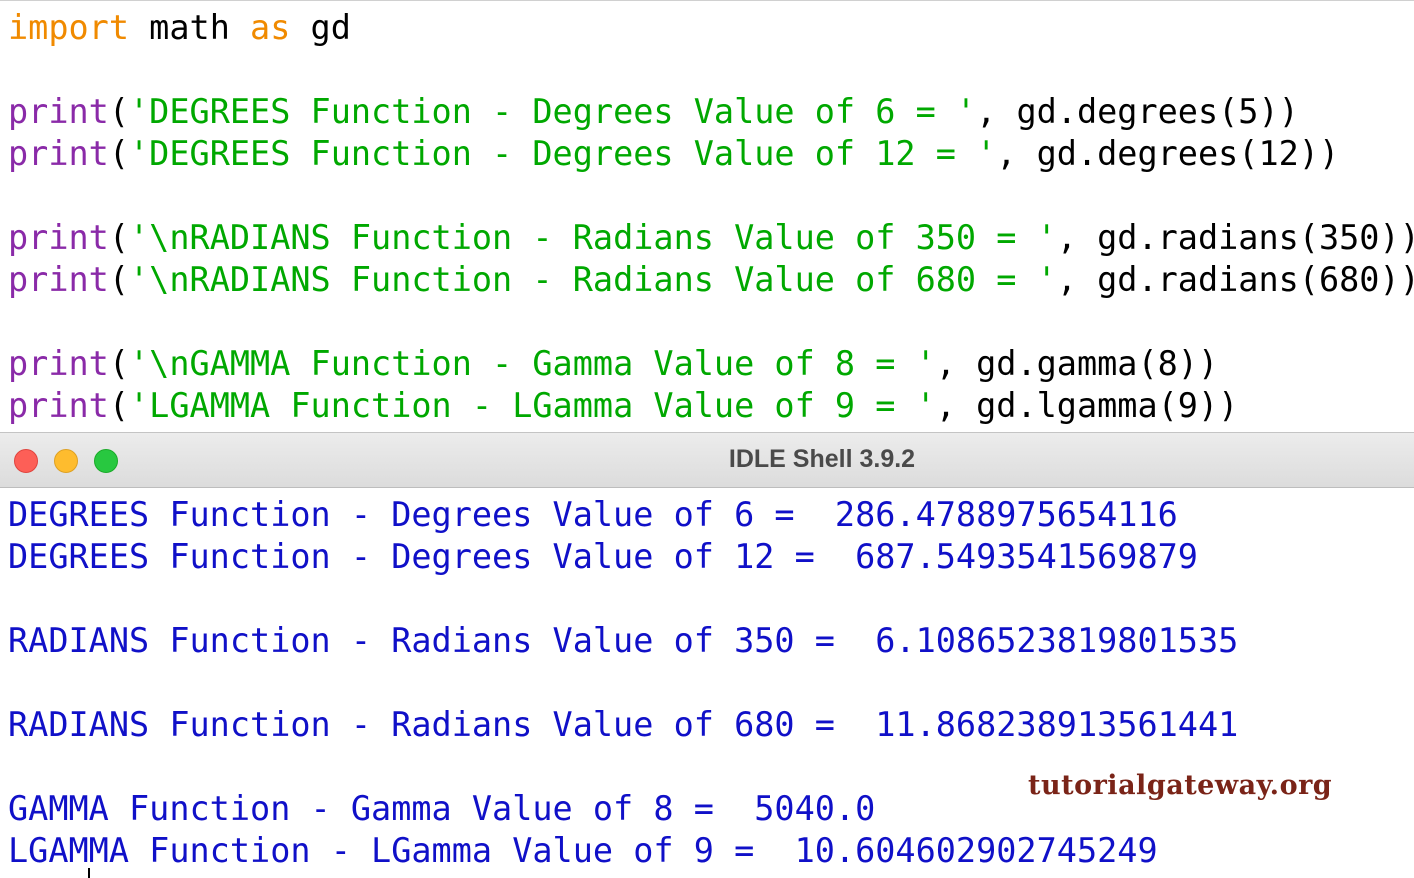 The width and height of the screenshot is (1414, 878). Describe the element at coordinates (707, 460) in the screenshot. I see `shell-title-bar: IDLE Shell 3.9.2` at that location.